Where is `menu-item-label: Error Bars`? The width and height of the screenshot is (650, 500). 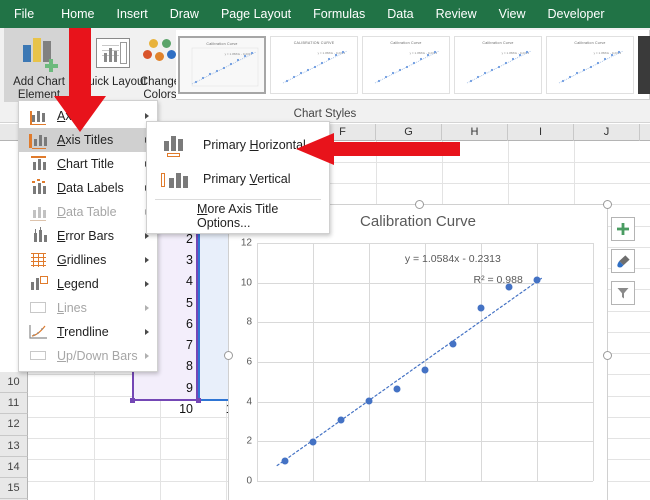 menu-item-label: Error Bars is located at coordinates (85, 236).